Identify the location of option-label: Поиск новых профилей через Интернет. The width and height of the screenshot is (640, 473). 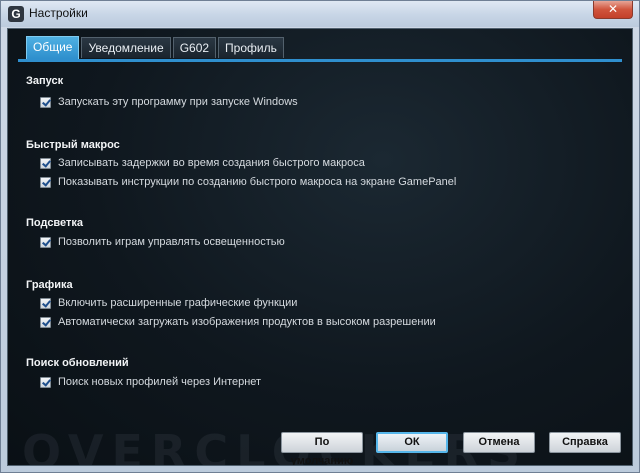
(160, 382).